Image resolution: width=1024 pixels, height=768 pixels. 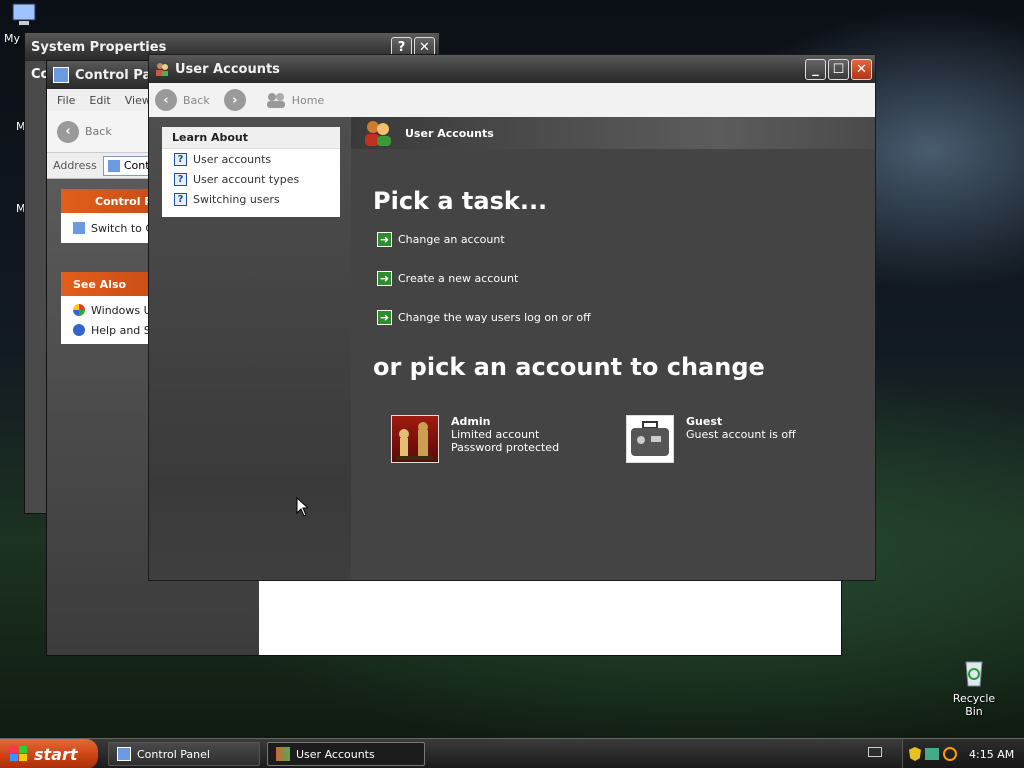 I want to click on account-status: Guest account is off, so click(x=741, y=434).